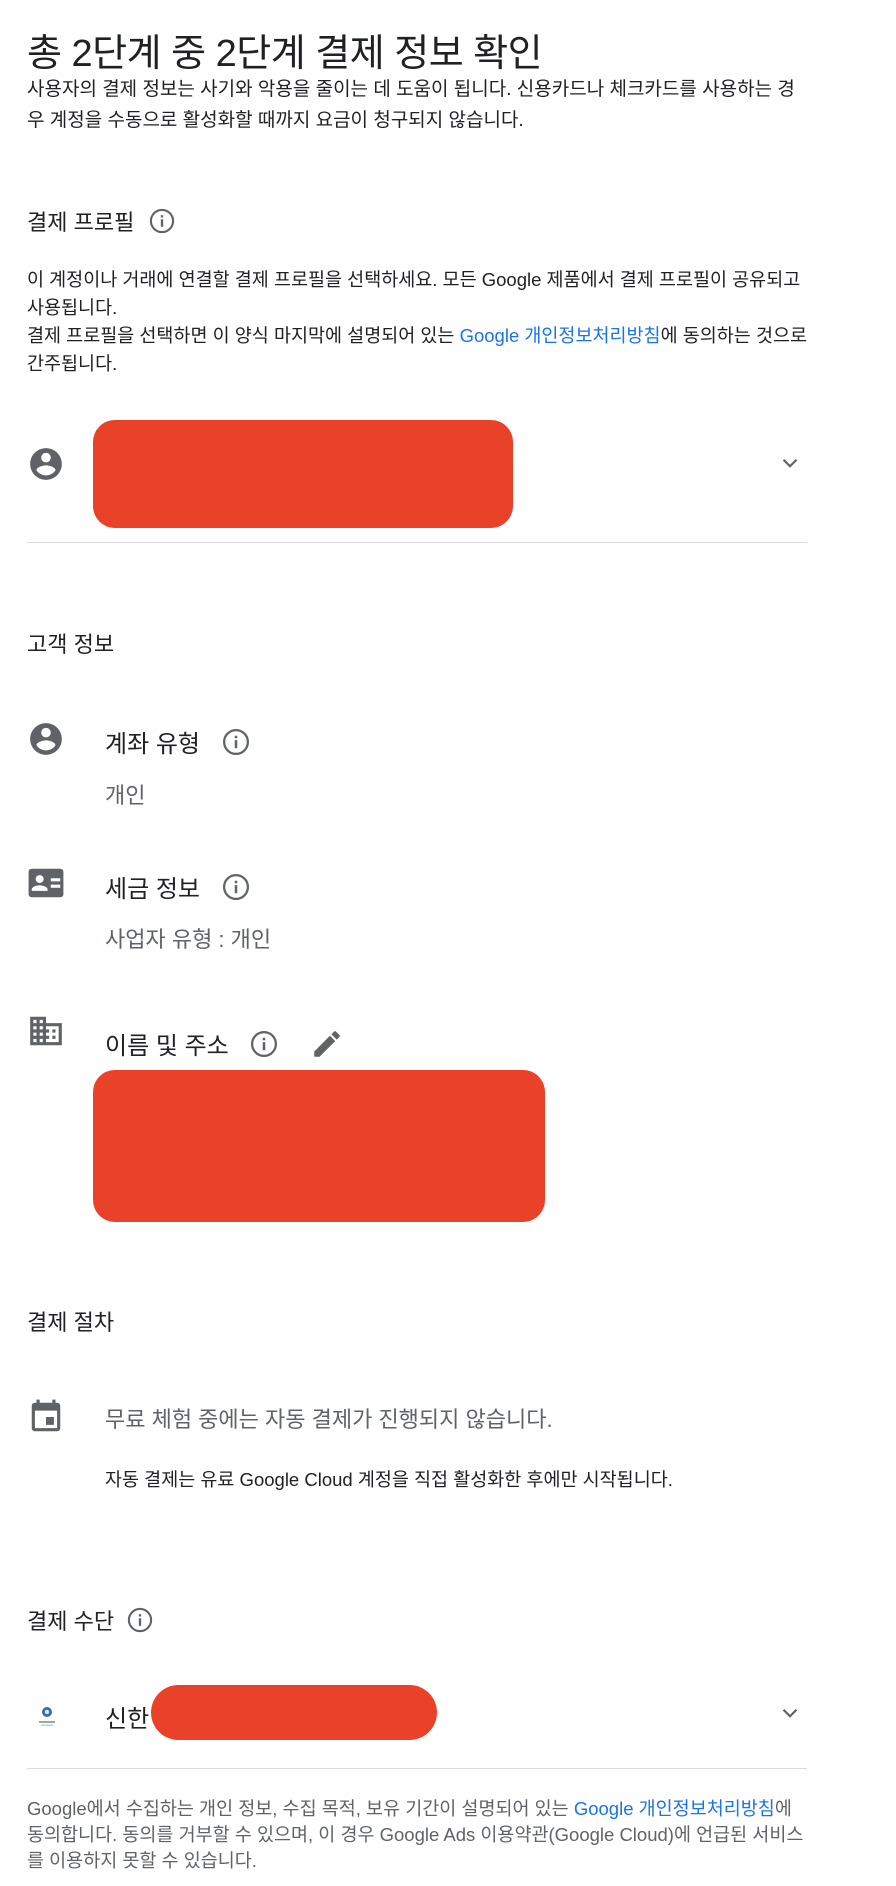 The height and width of the screenshot is (1886, 896). I want to click on redacted-profile-name, so click(303, 474).